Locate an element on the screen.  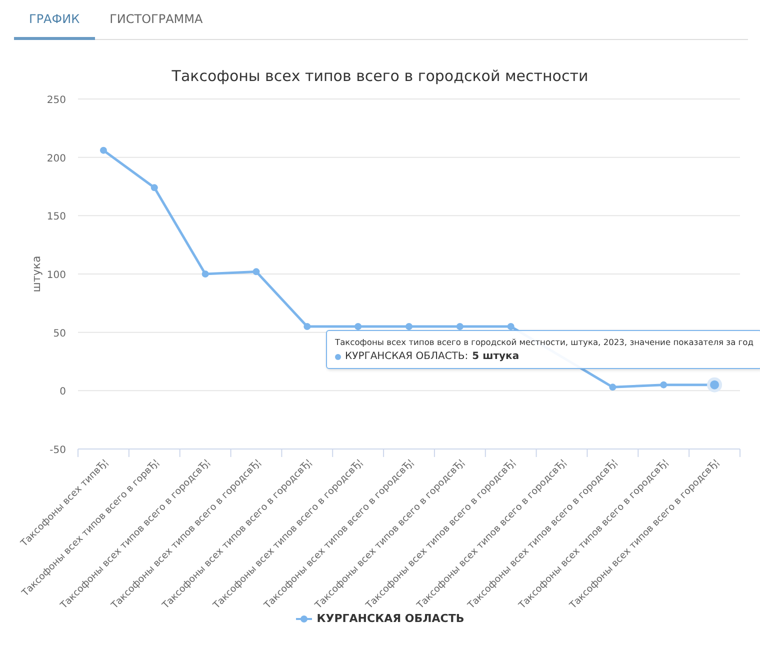
y-tick-label: 200 is located at coordinates (56, 158).